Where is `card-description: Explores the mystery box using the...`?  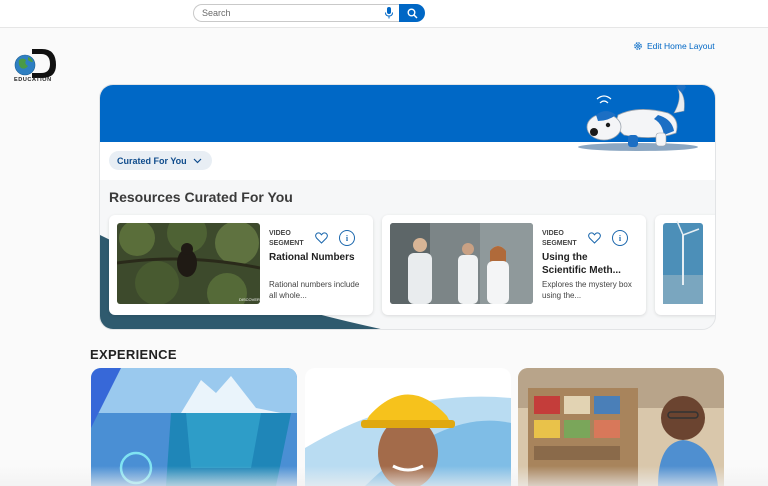
card-description: Explores the mystery box using the... is located at coordinates (587, 290).